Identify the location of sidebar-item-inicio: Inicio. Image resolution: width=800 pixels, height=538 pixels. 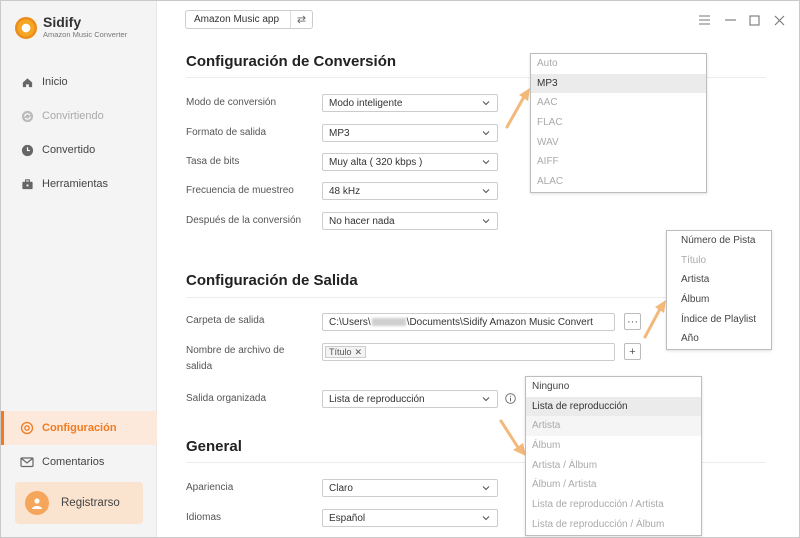
(79, 82).